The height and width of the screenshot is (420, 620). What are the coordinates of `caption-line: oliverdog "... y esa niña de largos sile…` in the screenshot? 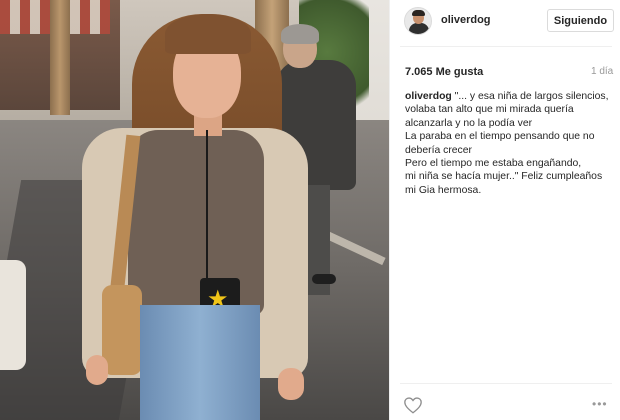 It's located at (511, 96).